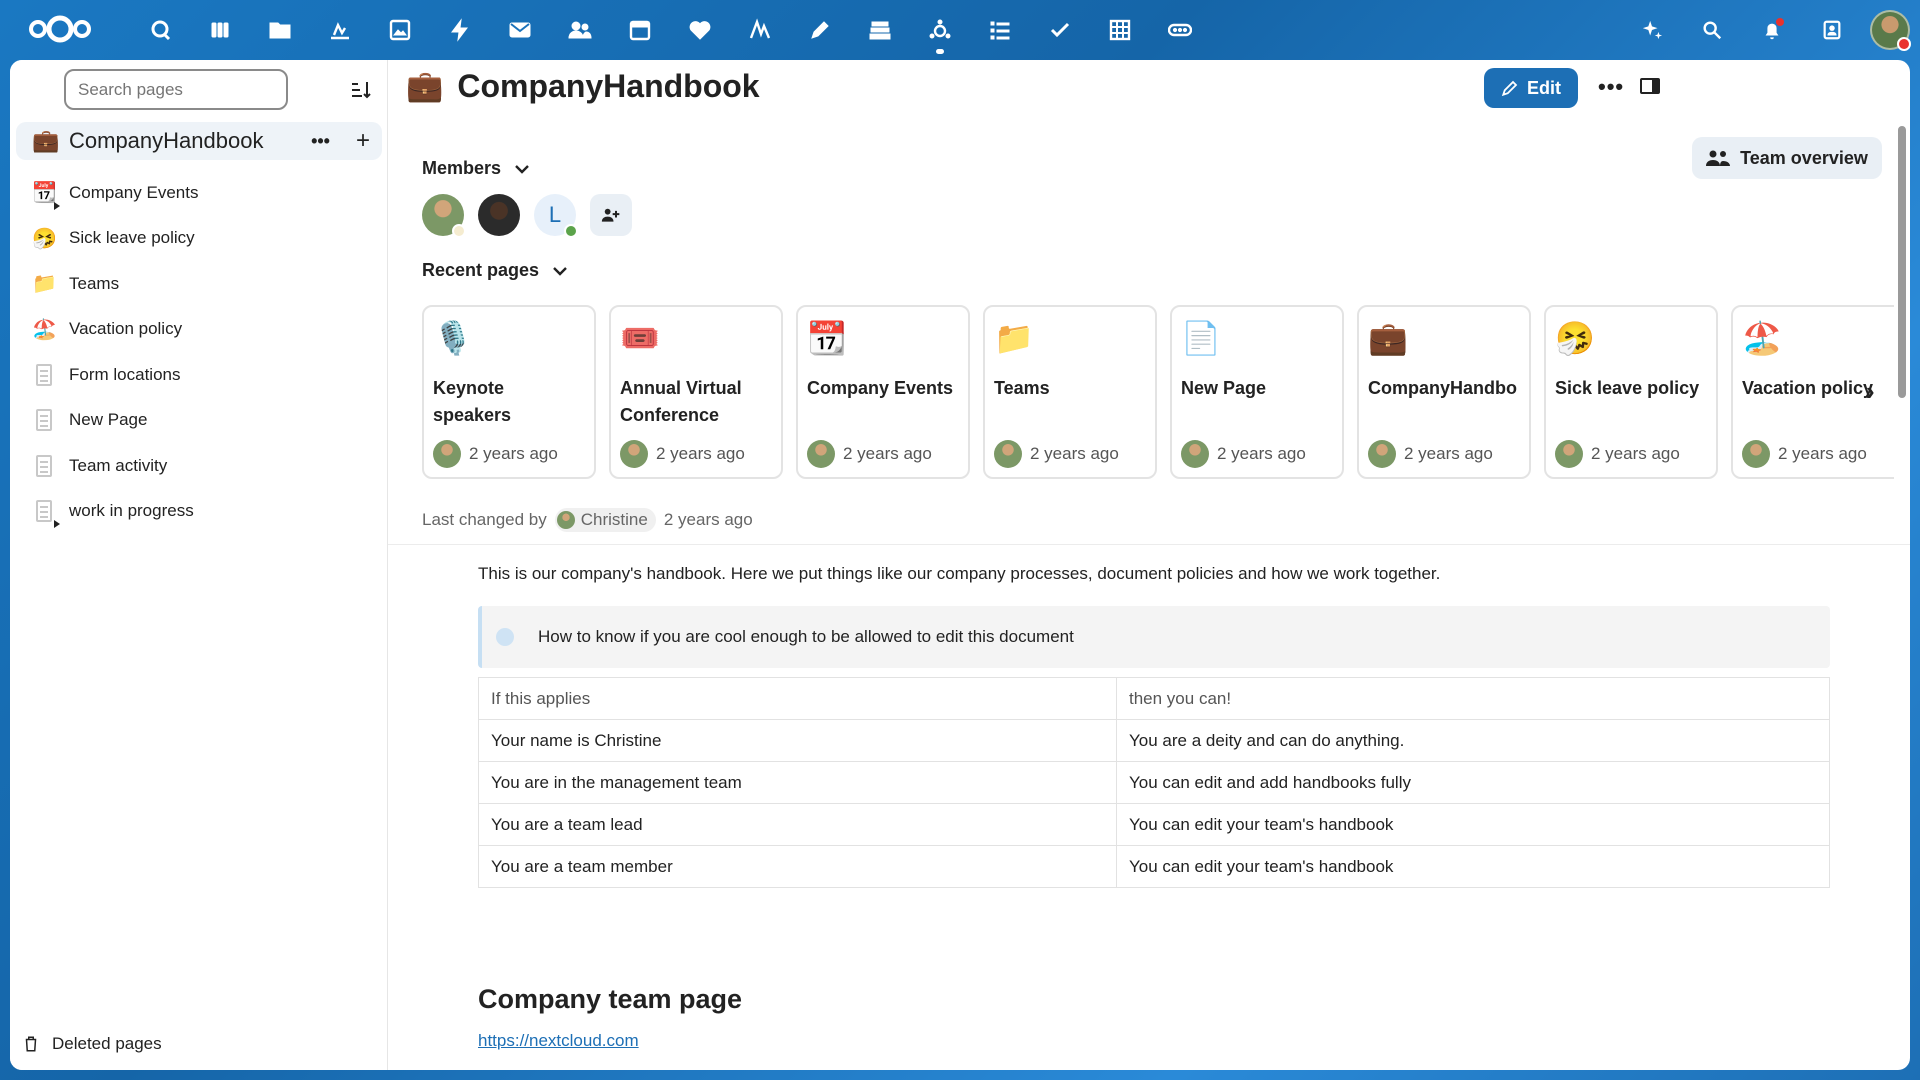 The image size is (1920, 1080). I want to click on calendar-emoji-icon: 📆, so click(44, 193).